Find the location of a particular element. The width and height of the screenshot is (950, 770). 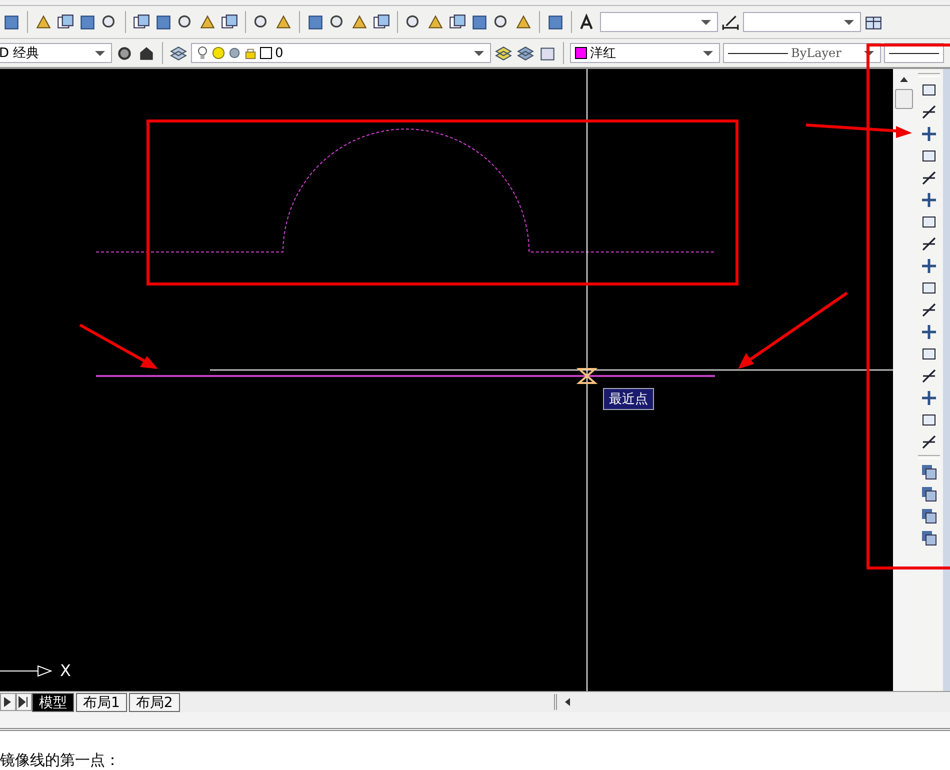

move-icon is located at coordinates (929, 200).